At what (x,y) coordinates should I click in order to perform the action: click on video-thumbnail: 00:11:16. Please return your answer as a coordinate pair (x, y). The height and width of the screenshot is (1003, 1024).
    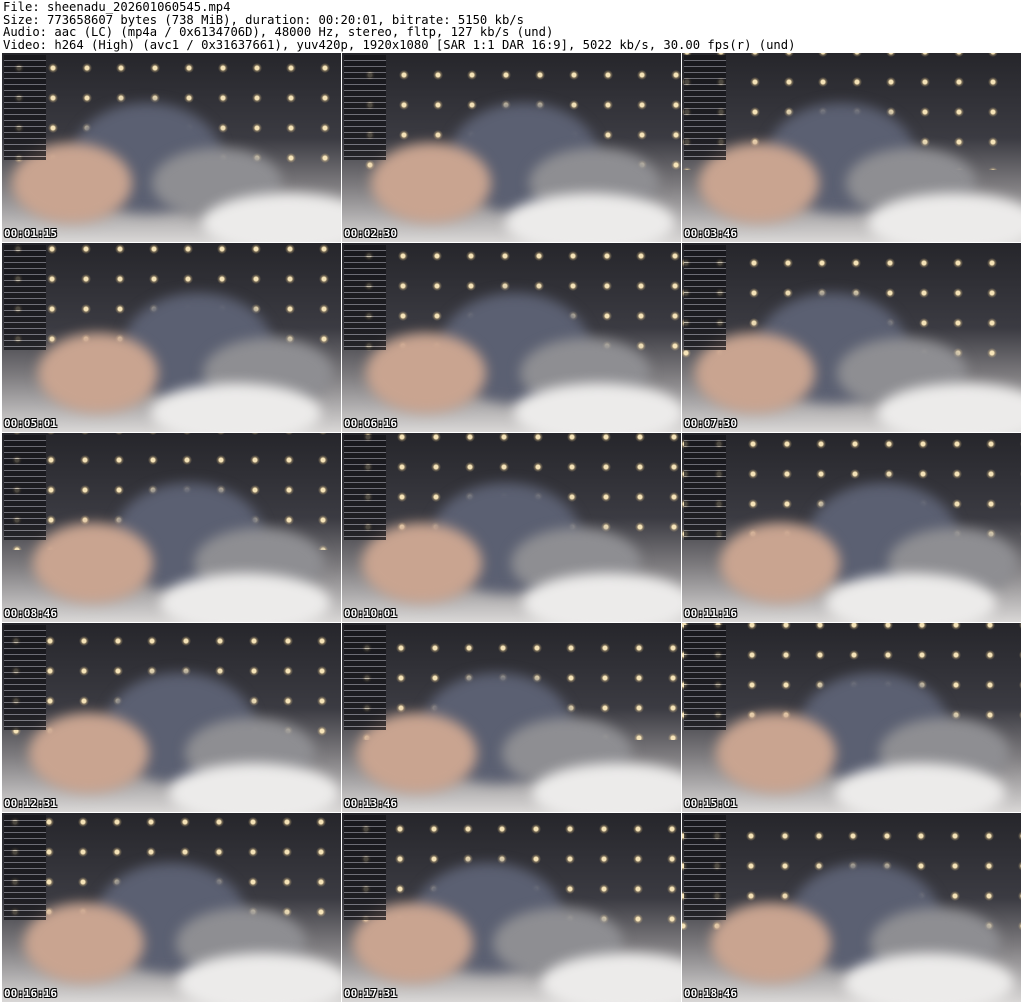
    Looking at the image, I should click on (851, 527).